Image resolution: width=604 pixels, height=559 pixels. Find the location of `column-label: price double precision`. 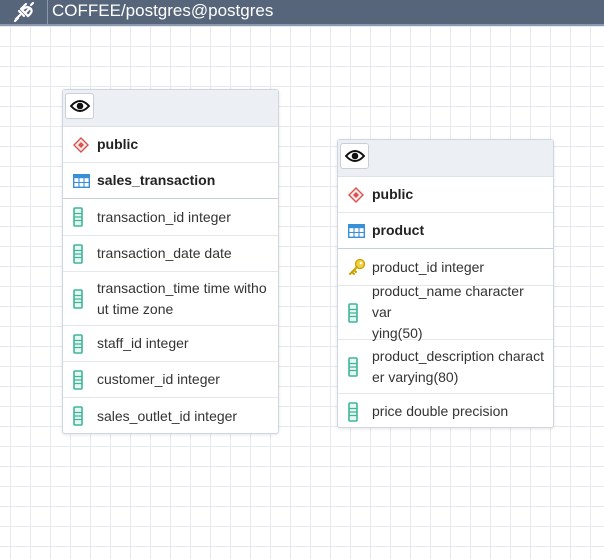

column-label: price double precision is located at coordinates (440, 411).